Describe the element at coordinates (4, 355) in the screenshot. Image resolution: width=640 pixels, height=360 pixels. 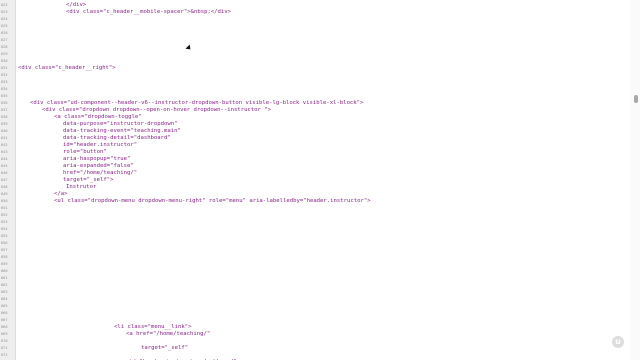
I see `line-number: 672` at that location.